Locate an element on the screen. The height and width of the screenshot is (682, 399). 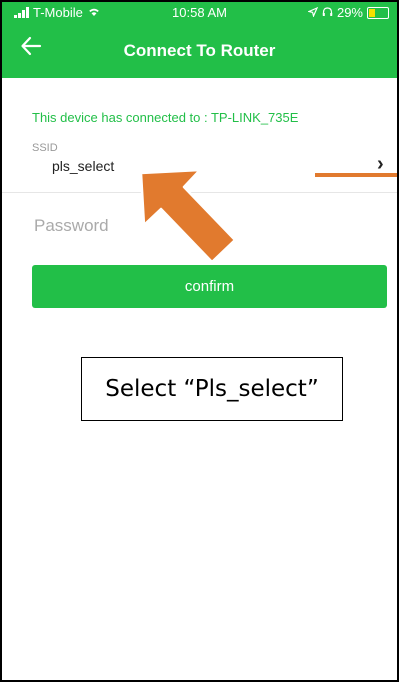
battery-percent: 29% is located at coordinates (349, 12).